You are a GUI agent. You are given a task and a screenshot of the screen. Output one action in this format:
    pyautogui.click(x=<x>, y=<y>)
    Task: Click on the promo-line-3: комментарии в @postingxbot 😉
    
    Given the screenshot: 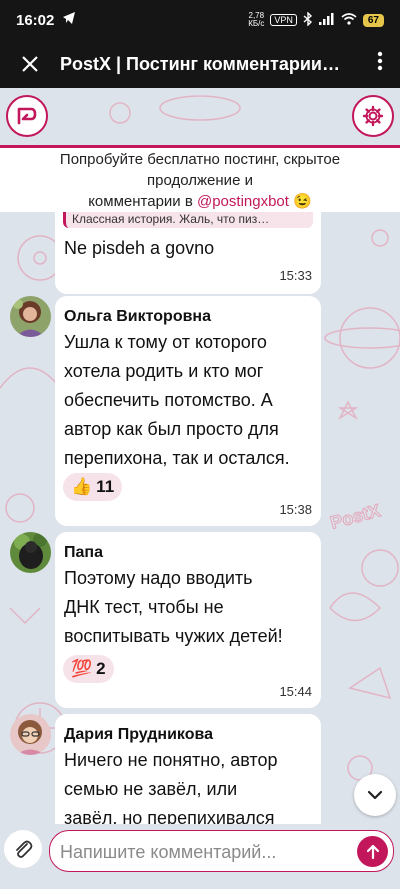 What is the action you would take?
    pyautogui.click(x=200, y=201)
    